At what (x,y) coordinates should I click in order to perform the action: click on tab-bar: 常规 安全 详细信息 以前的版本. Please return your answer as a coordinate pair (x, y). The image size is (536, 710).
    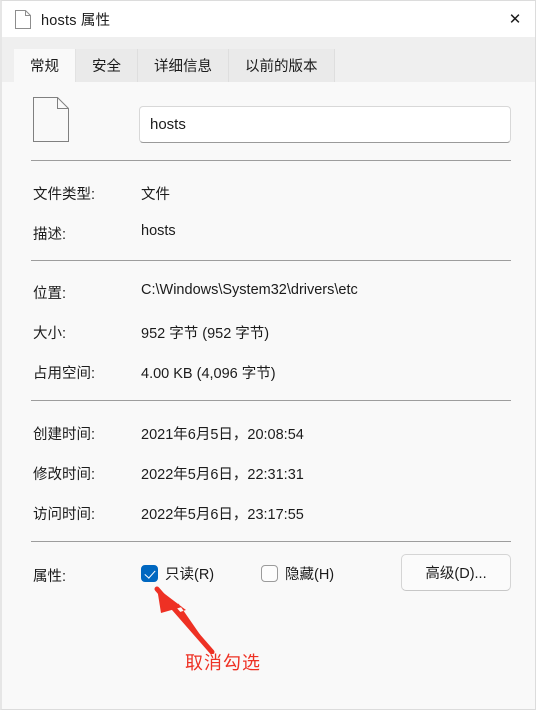
    Looking at the image, I should click on (268, 59).